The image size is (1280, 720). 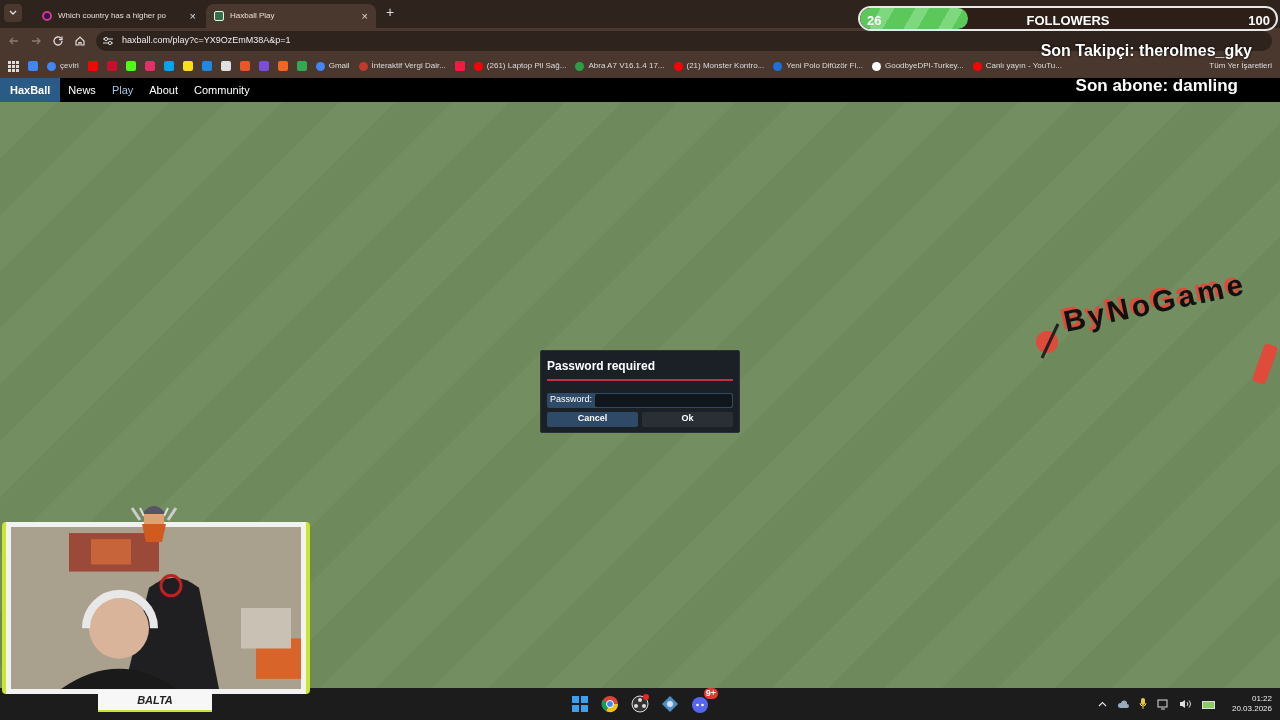 I want to click on new-tab-icon: +, so click(x=390, y=12).